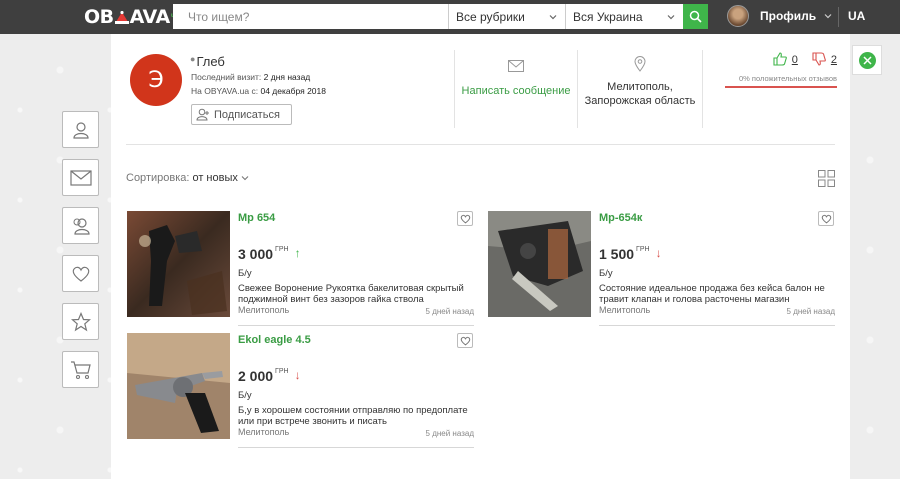  I want to click on region-select: Вся Украина, so click(624, 16).